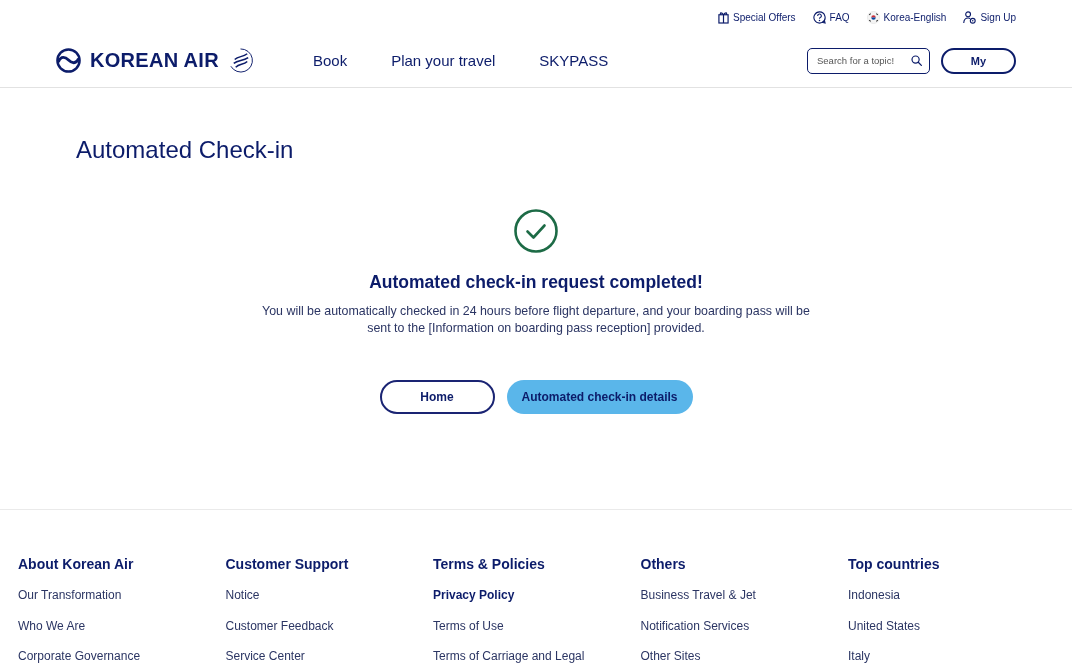 The image size is (1072, 672). I want to click on utility-link: FAQ, so click(831, 17).